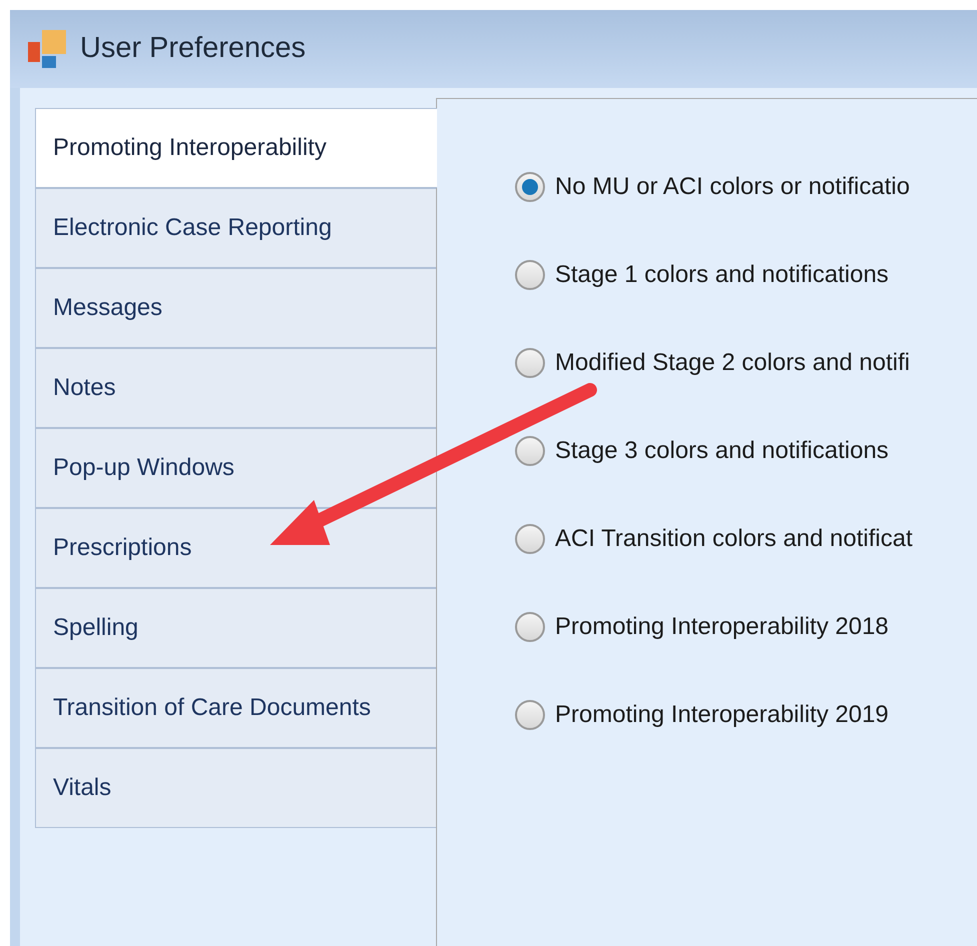 The width and height of the screenshot is (977, 946). What do you see at coordinates (722, 715) in the screenshot?
I see `option-label: Promoting Interoperability 2019` at bounding box center [722, 715].